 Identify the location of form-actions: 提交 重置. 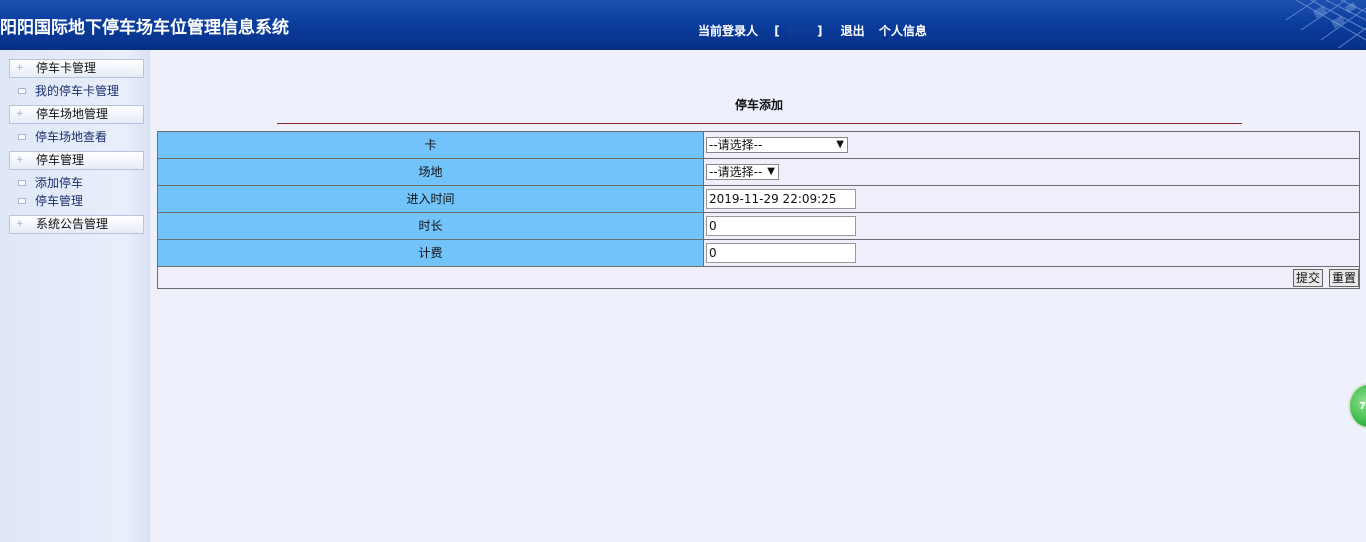
(758, 277).